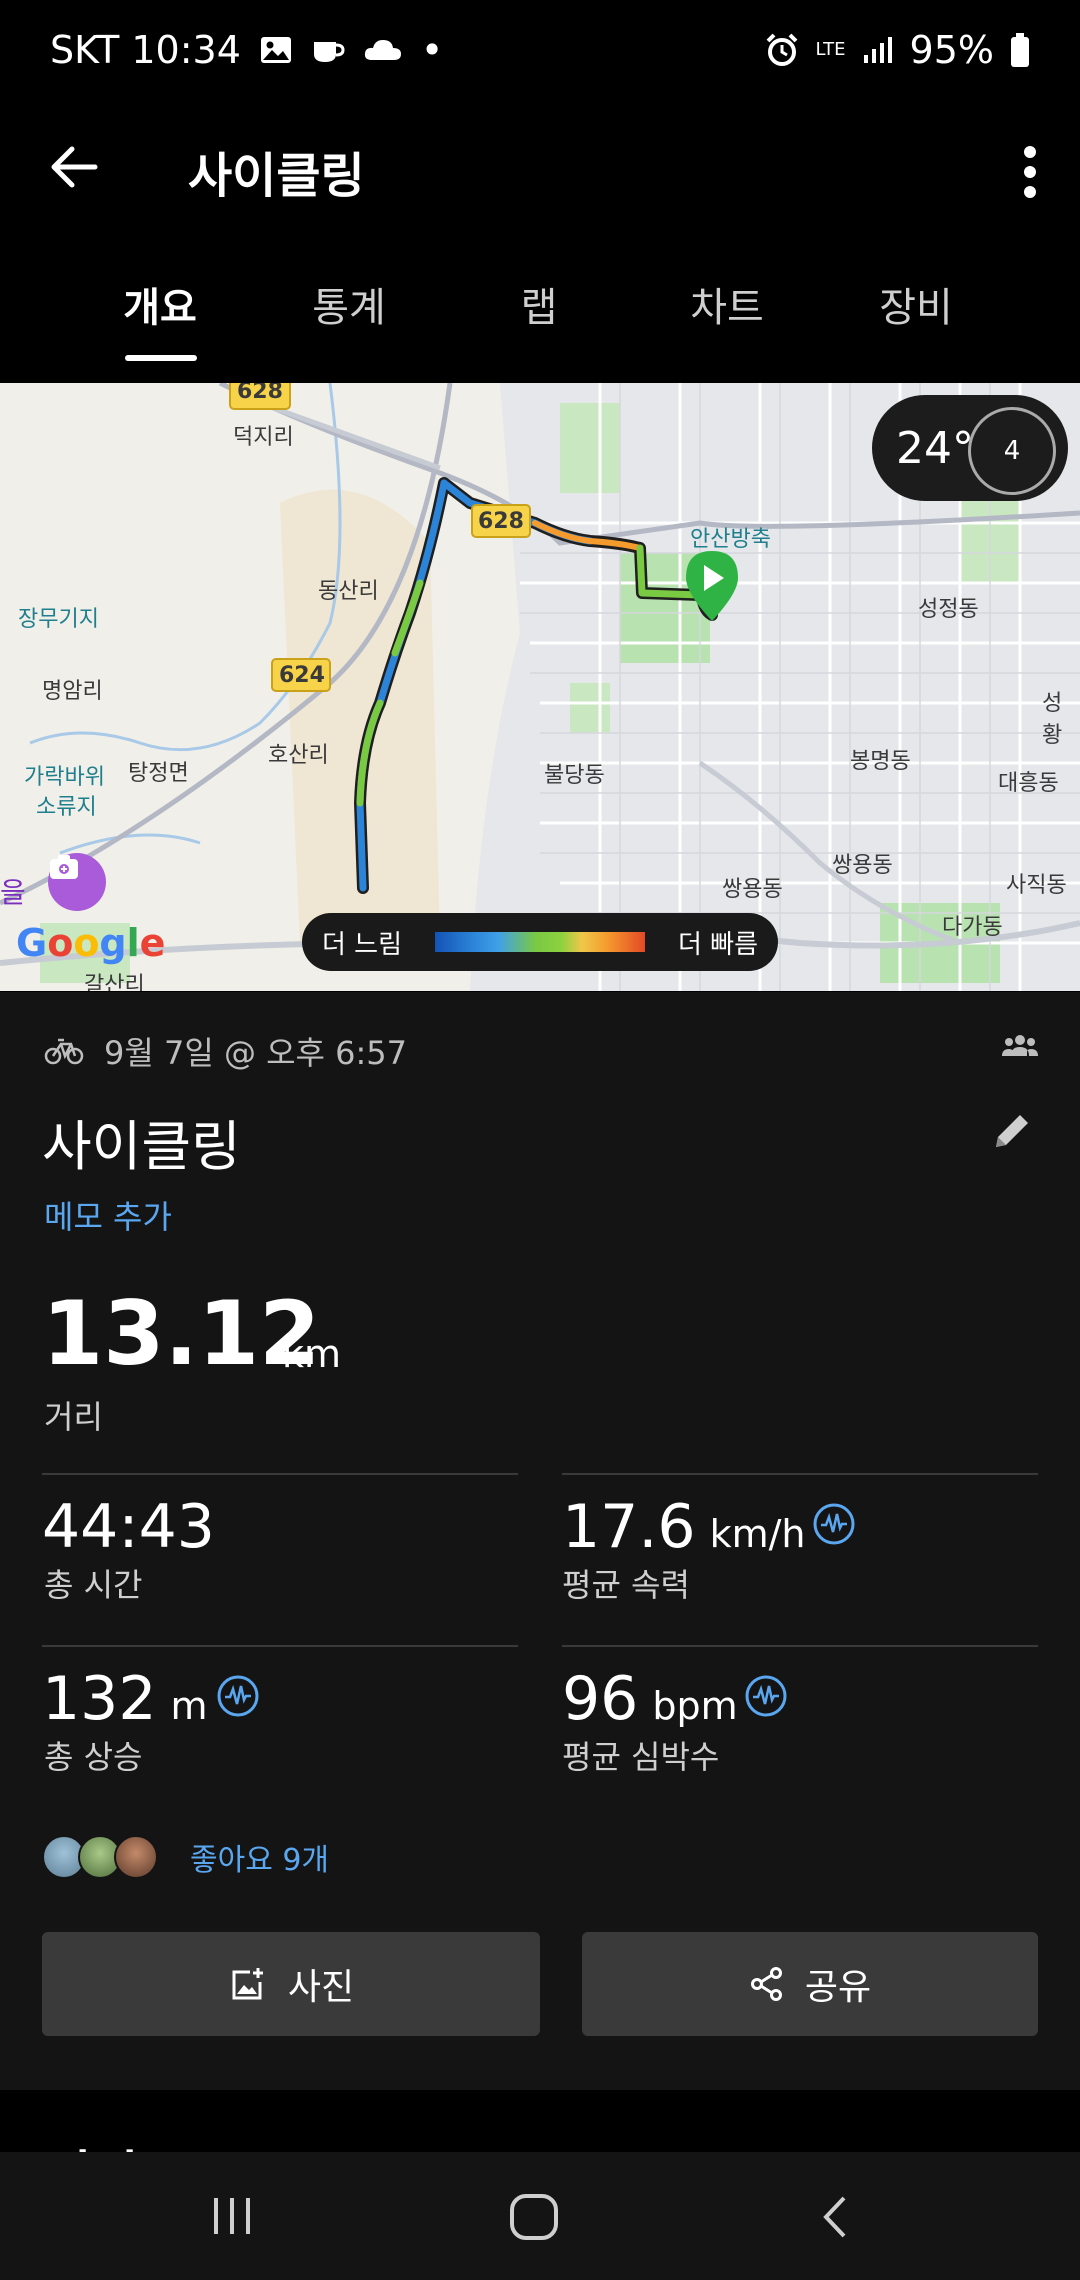 This screenshot has width=1080, height=2280. Describe the element at coordinates (312, 1354) in the screenshot. I see `distance-unit: km` at that location.